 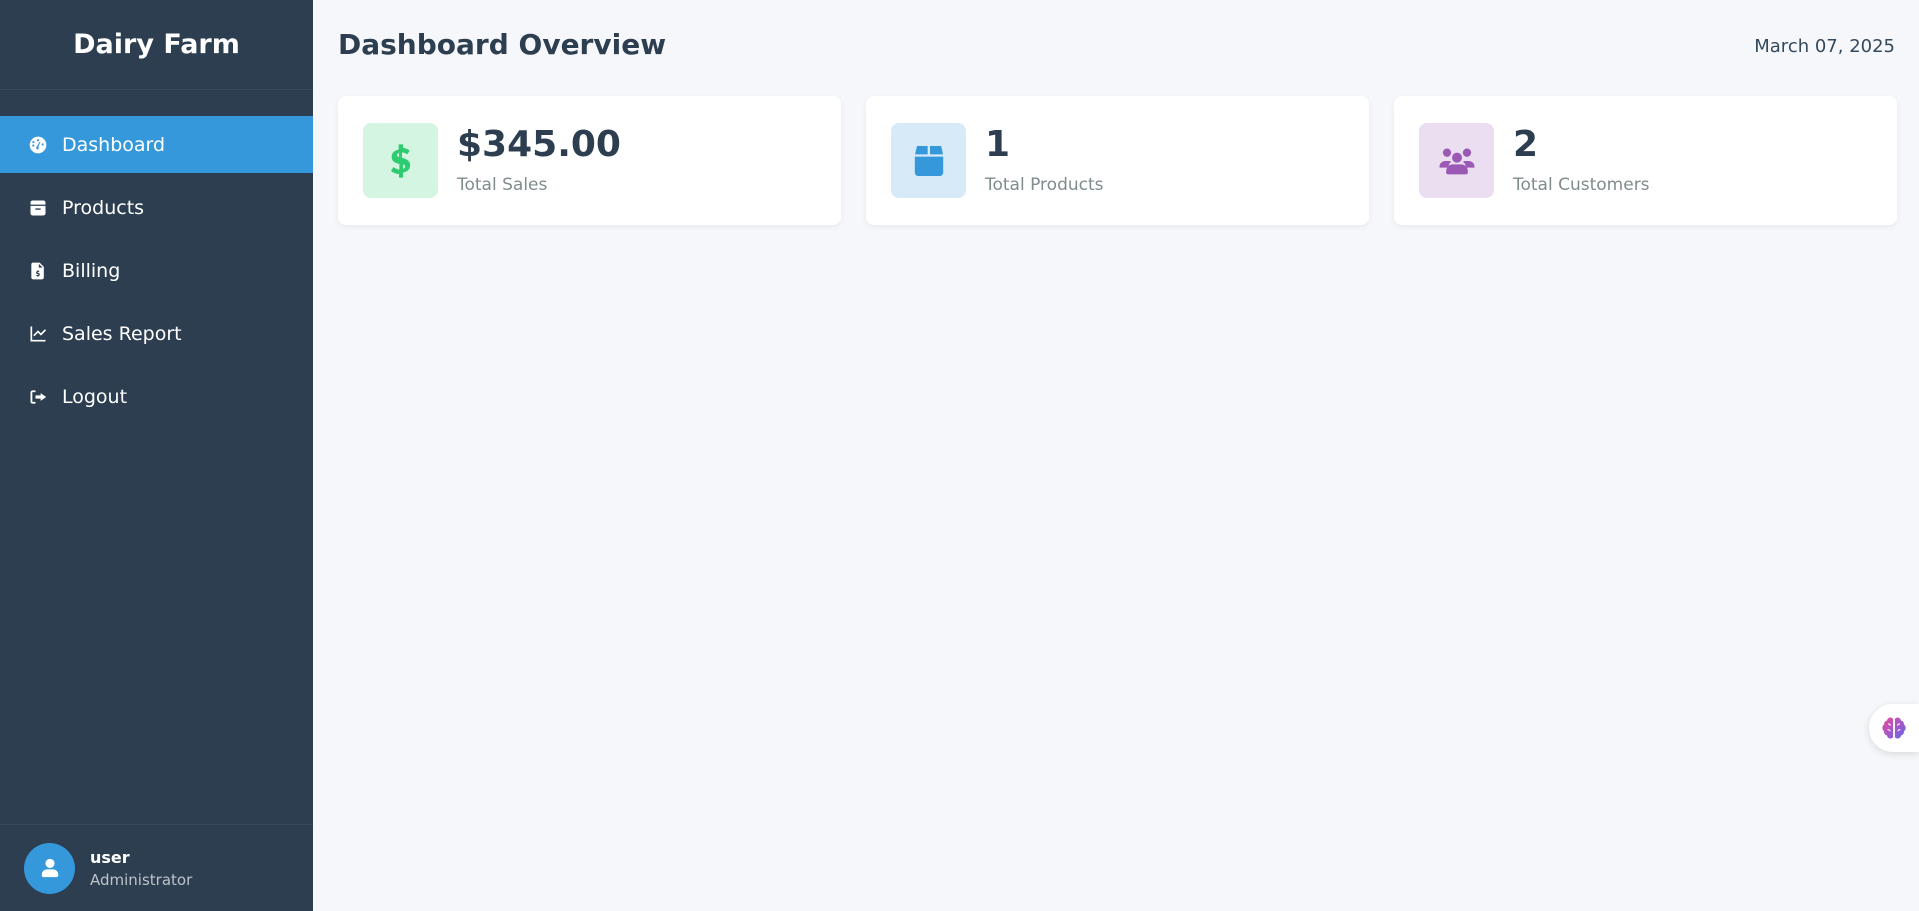 I want to click on stat-value: 1, so click(x=998, y=144).